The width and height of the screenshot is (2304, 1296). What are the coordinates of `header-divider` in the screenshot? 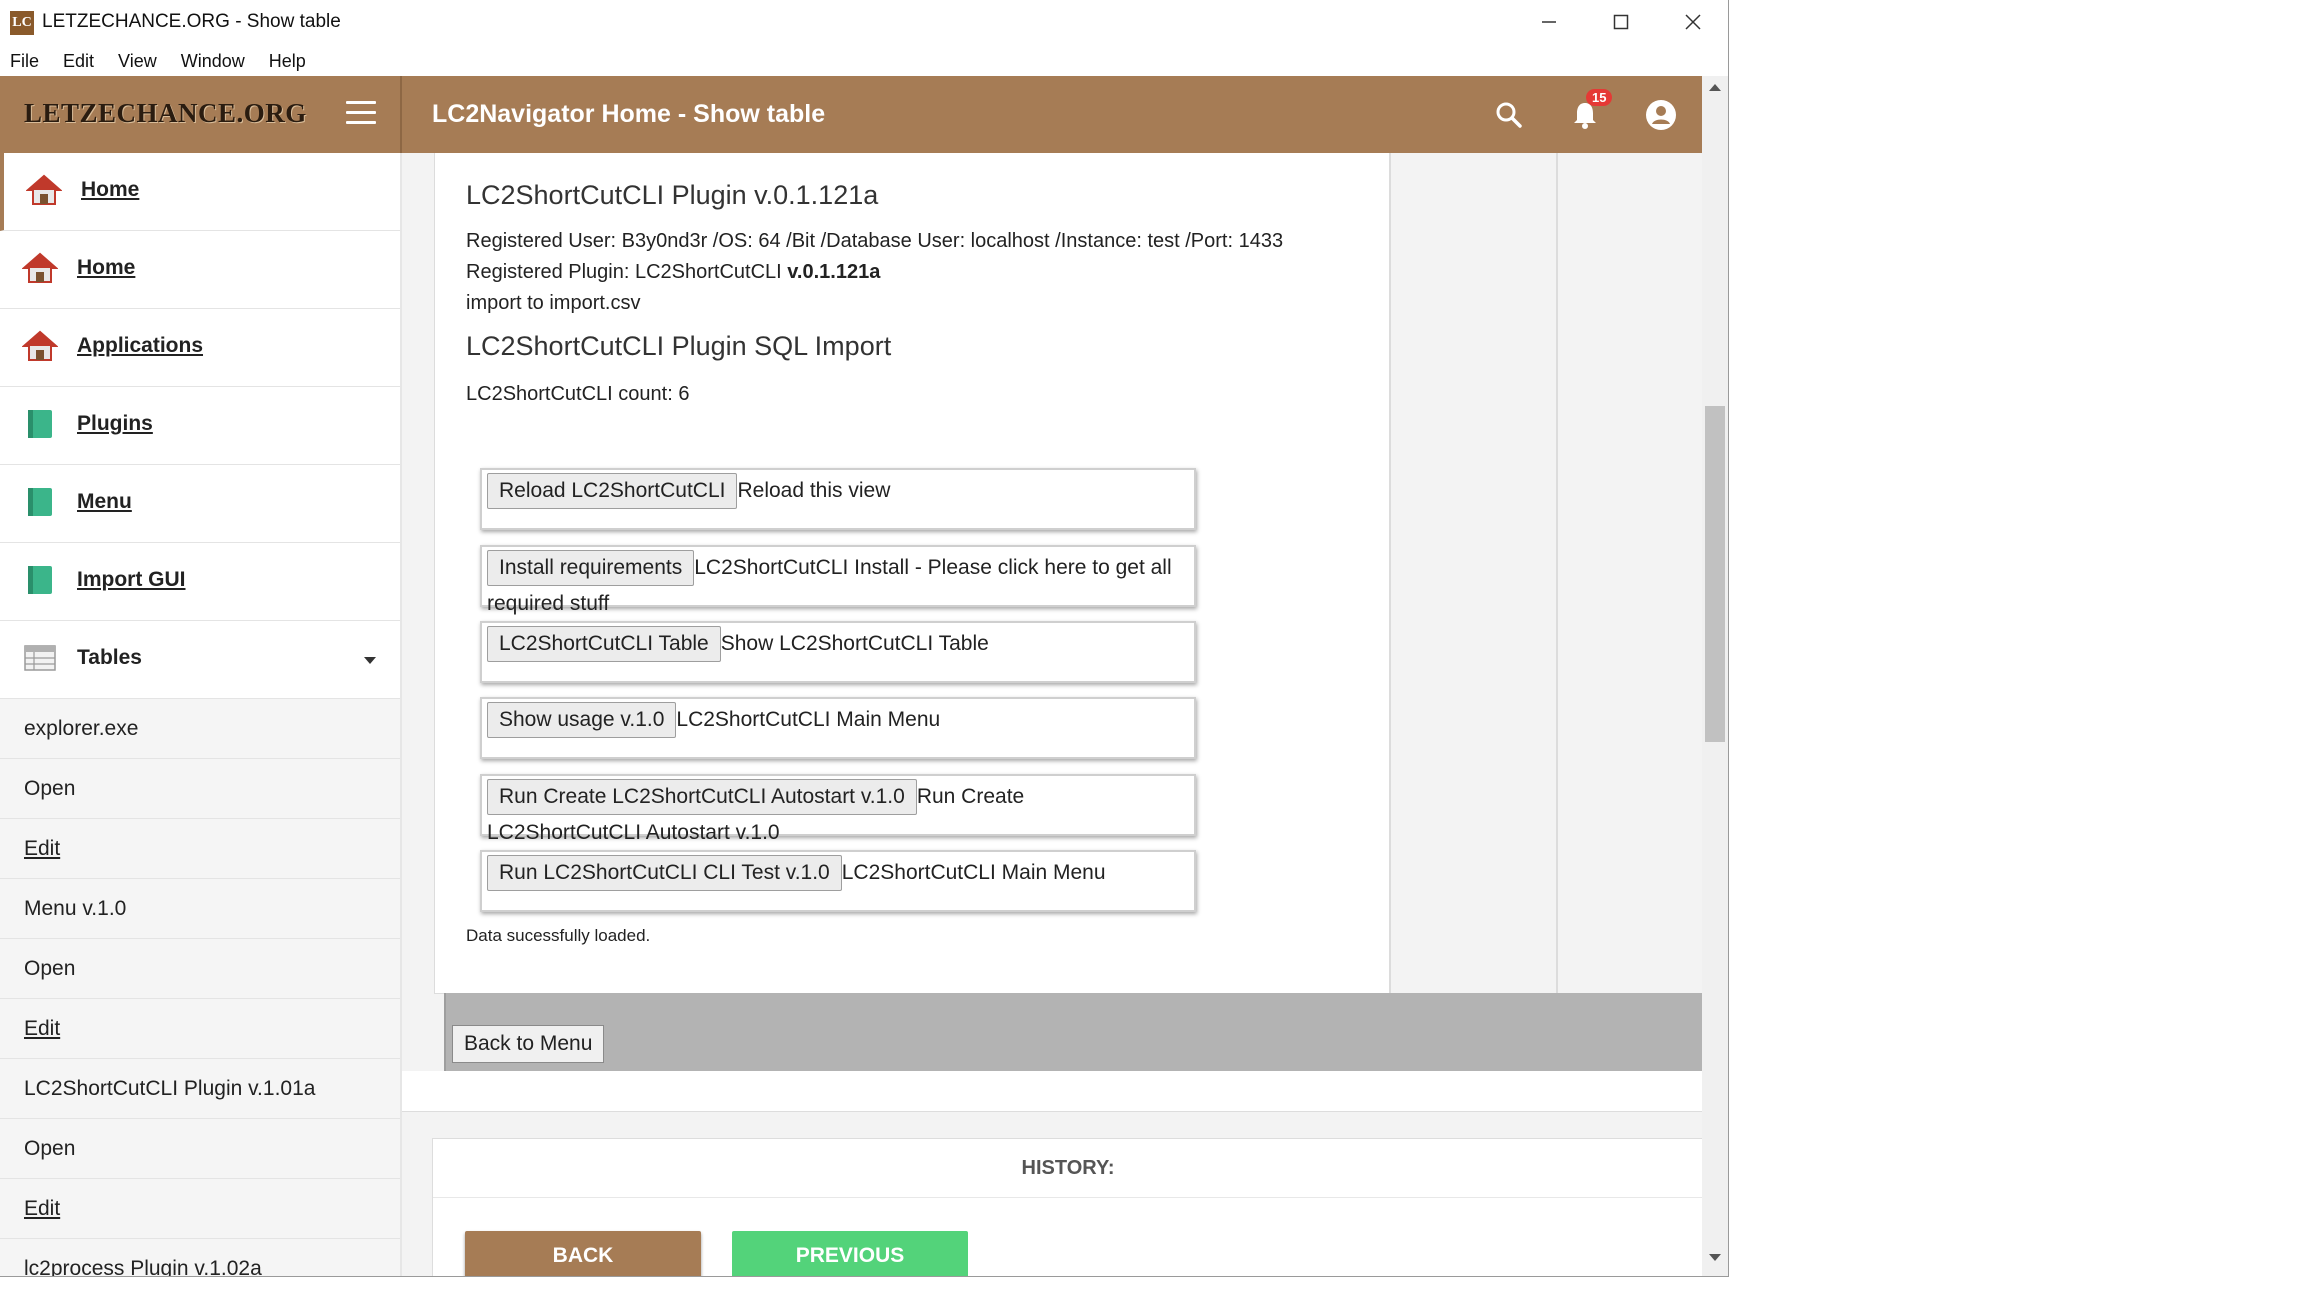 It's located at (401, 114).